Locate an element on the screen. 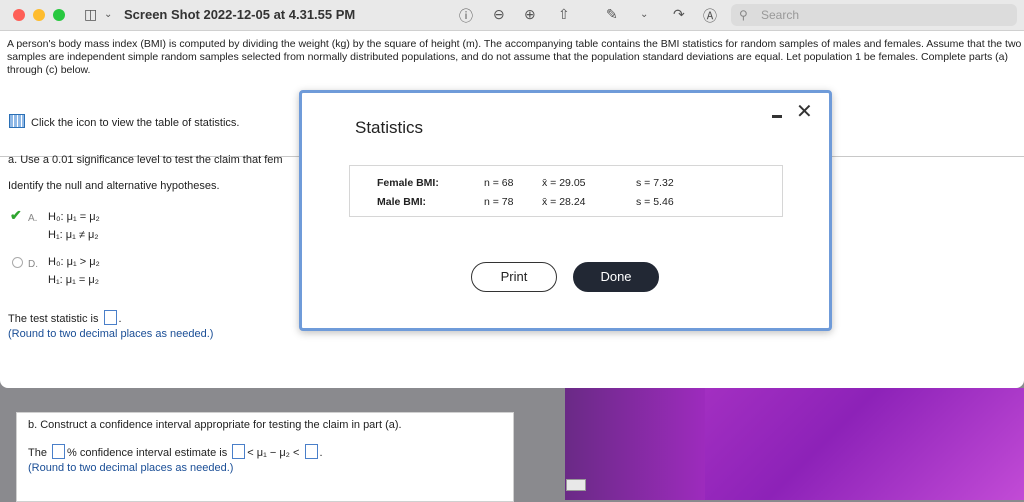 The height and width of the screenshot is (502, 1024). done-button: Done is located at coordinates (616, 277).